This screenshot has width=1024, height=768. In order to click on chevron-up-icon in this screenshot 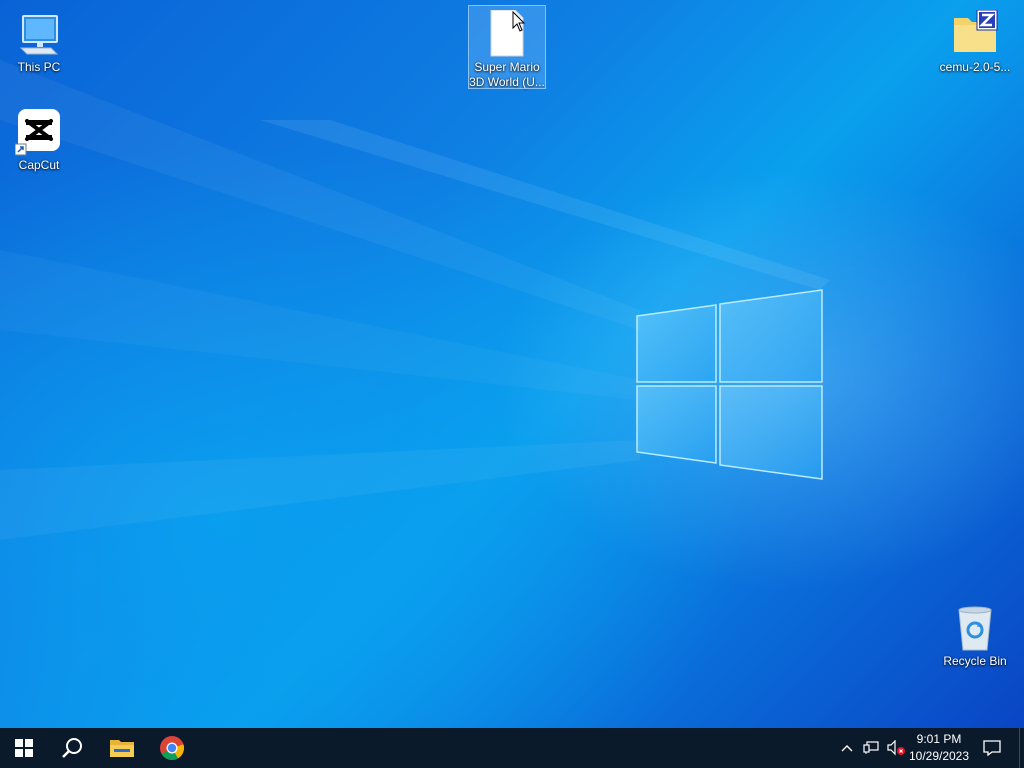, I will do `click(847, 748)`.